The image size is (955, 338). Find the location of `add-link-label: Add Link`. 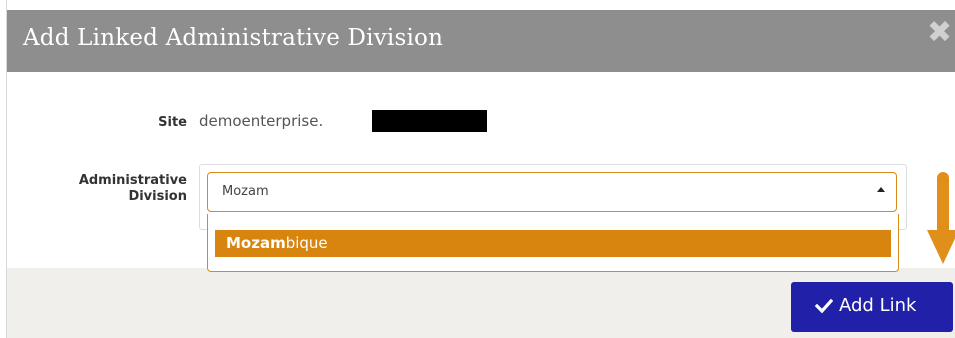

add-link-label: Add Link is located at coordinates (878, 305).